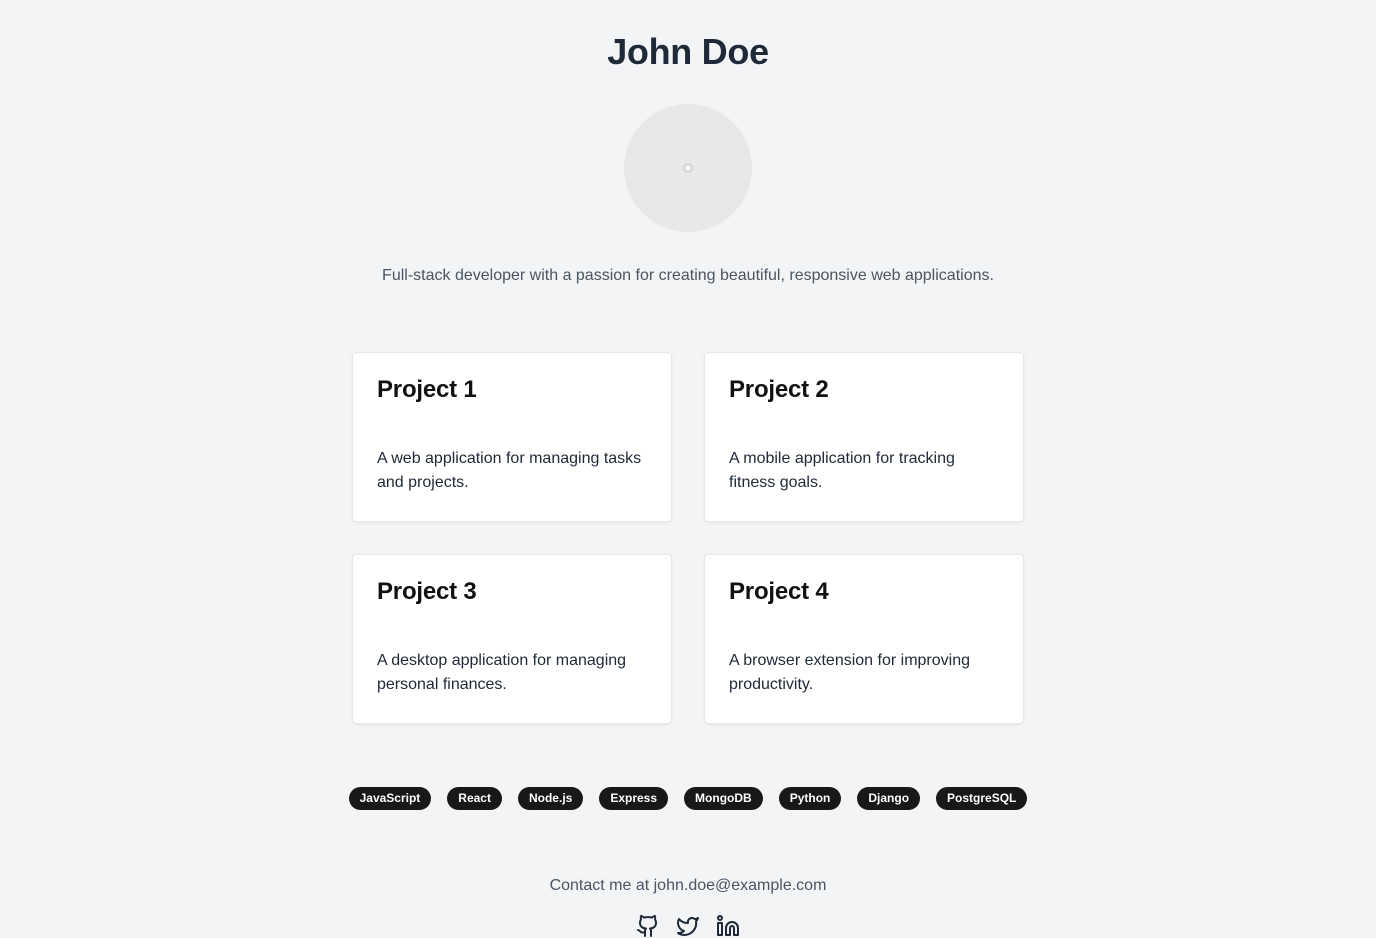  I want to click on linkedin-icon, so click(728, 925).